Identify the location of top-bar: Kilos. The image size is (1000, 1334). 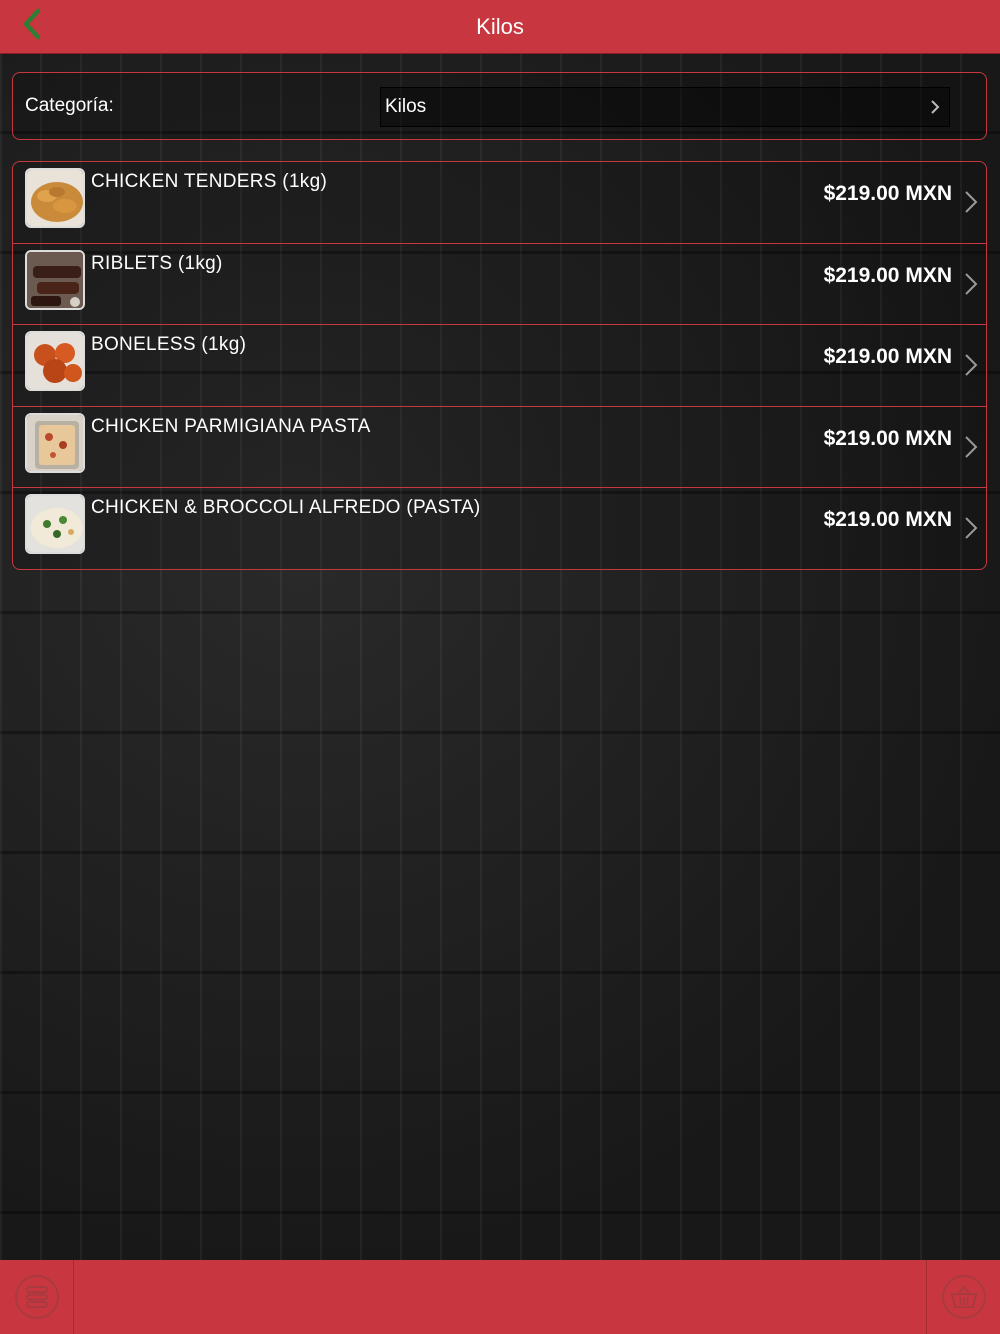
(500, 27).